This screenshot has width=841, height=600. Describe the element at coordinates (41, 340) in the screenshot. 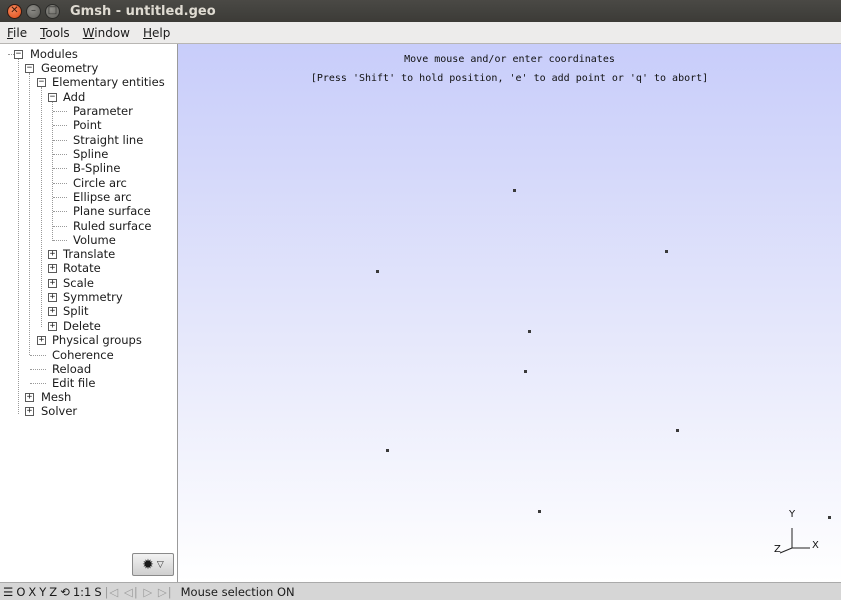

I see `expand-physical-groups-toggle: +` at that location.